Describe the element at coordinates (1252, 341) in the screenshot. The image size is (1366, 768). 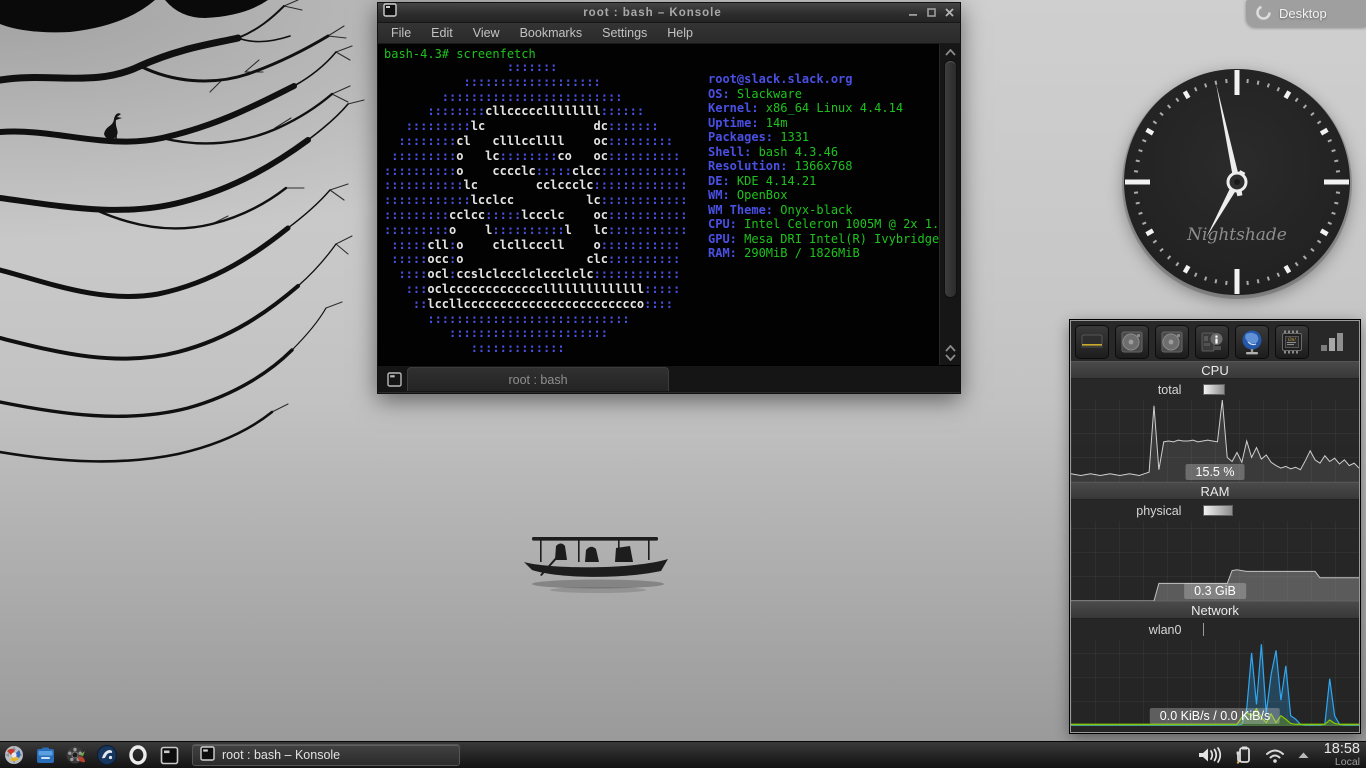
I see `network-globe-icon` at that location.